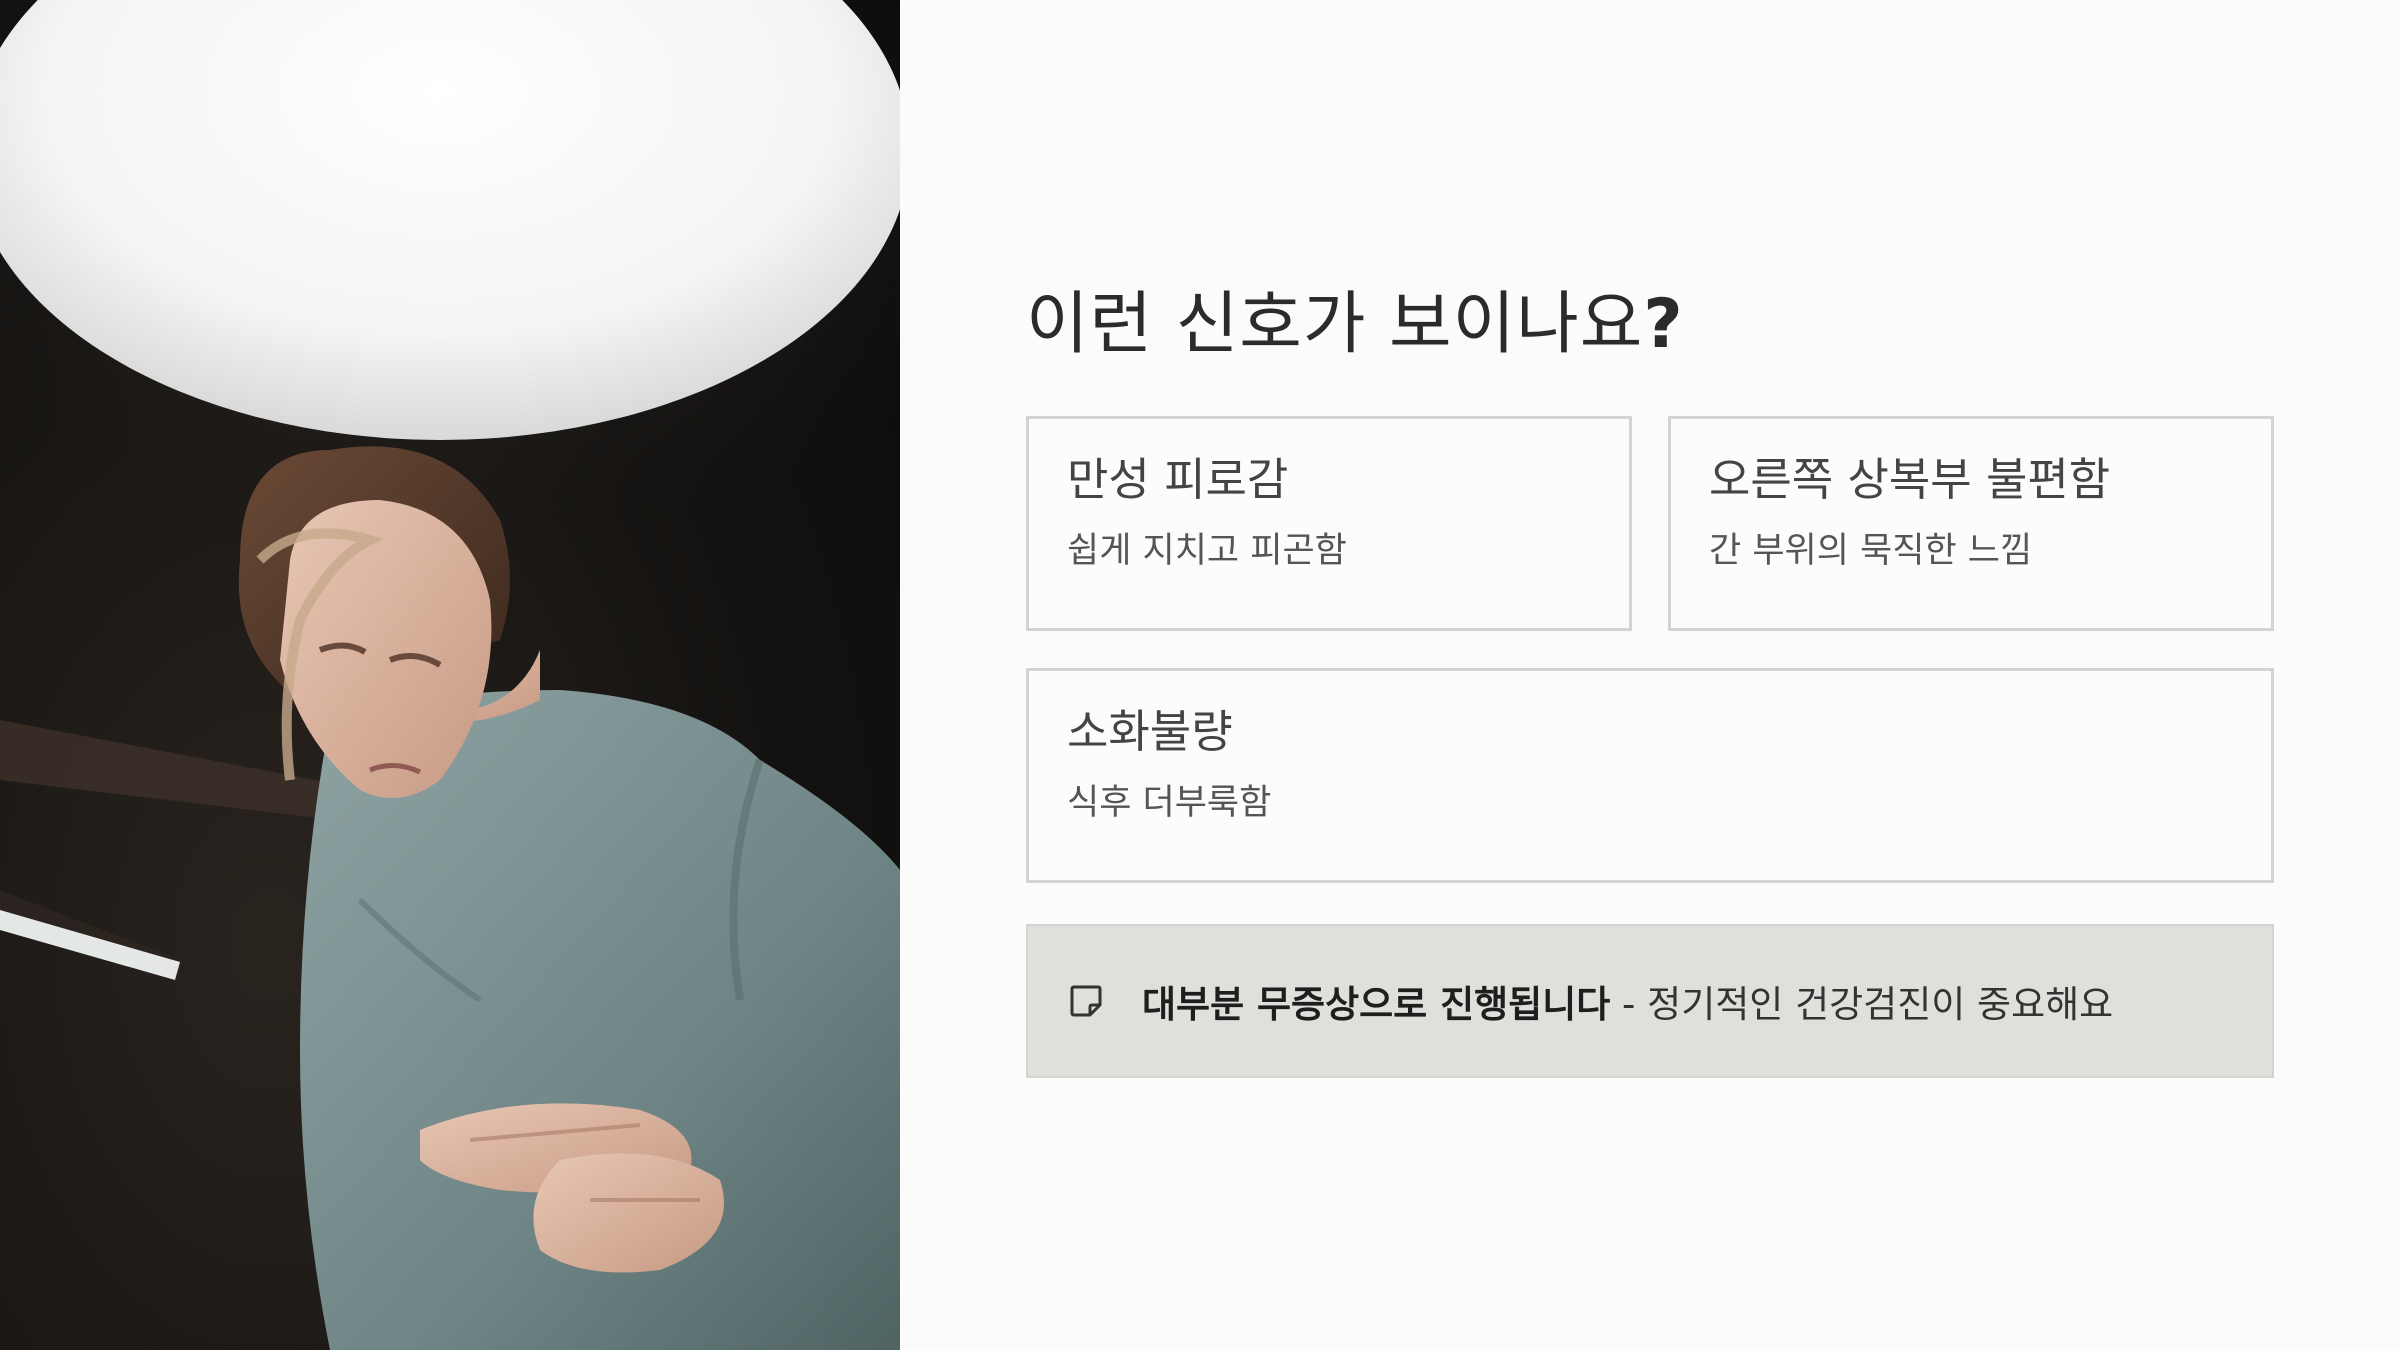 The image size is (2400, 1350). I want to click on title-text: 이런 신호가 보이나요, so click(1335, 324).